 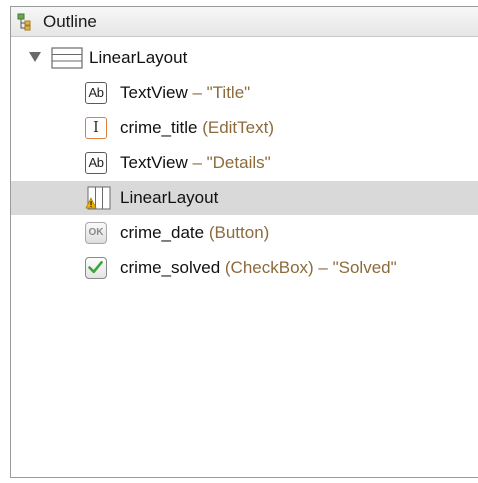 What do you see at coordinates (96, 233) in the screenshot?
I see `button-ok-icon: OK` at bounding box center [96, 233].